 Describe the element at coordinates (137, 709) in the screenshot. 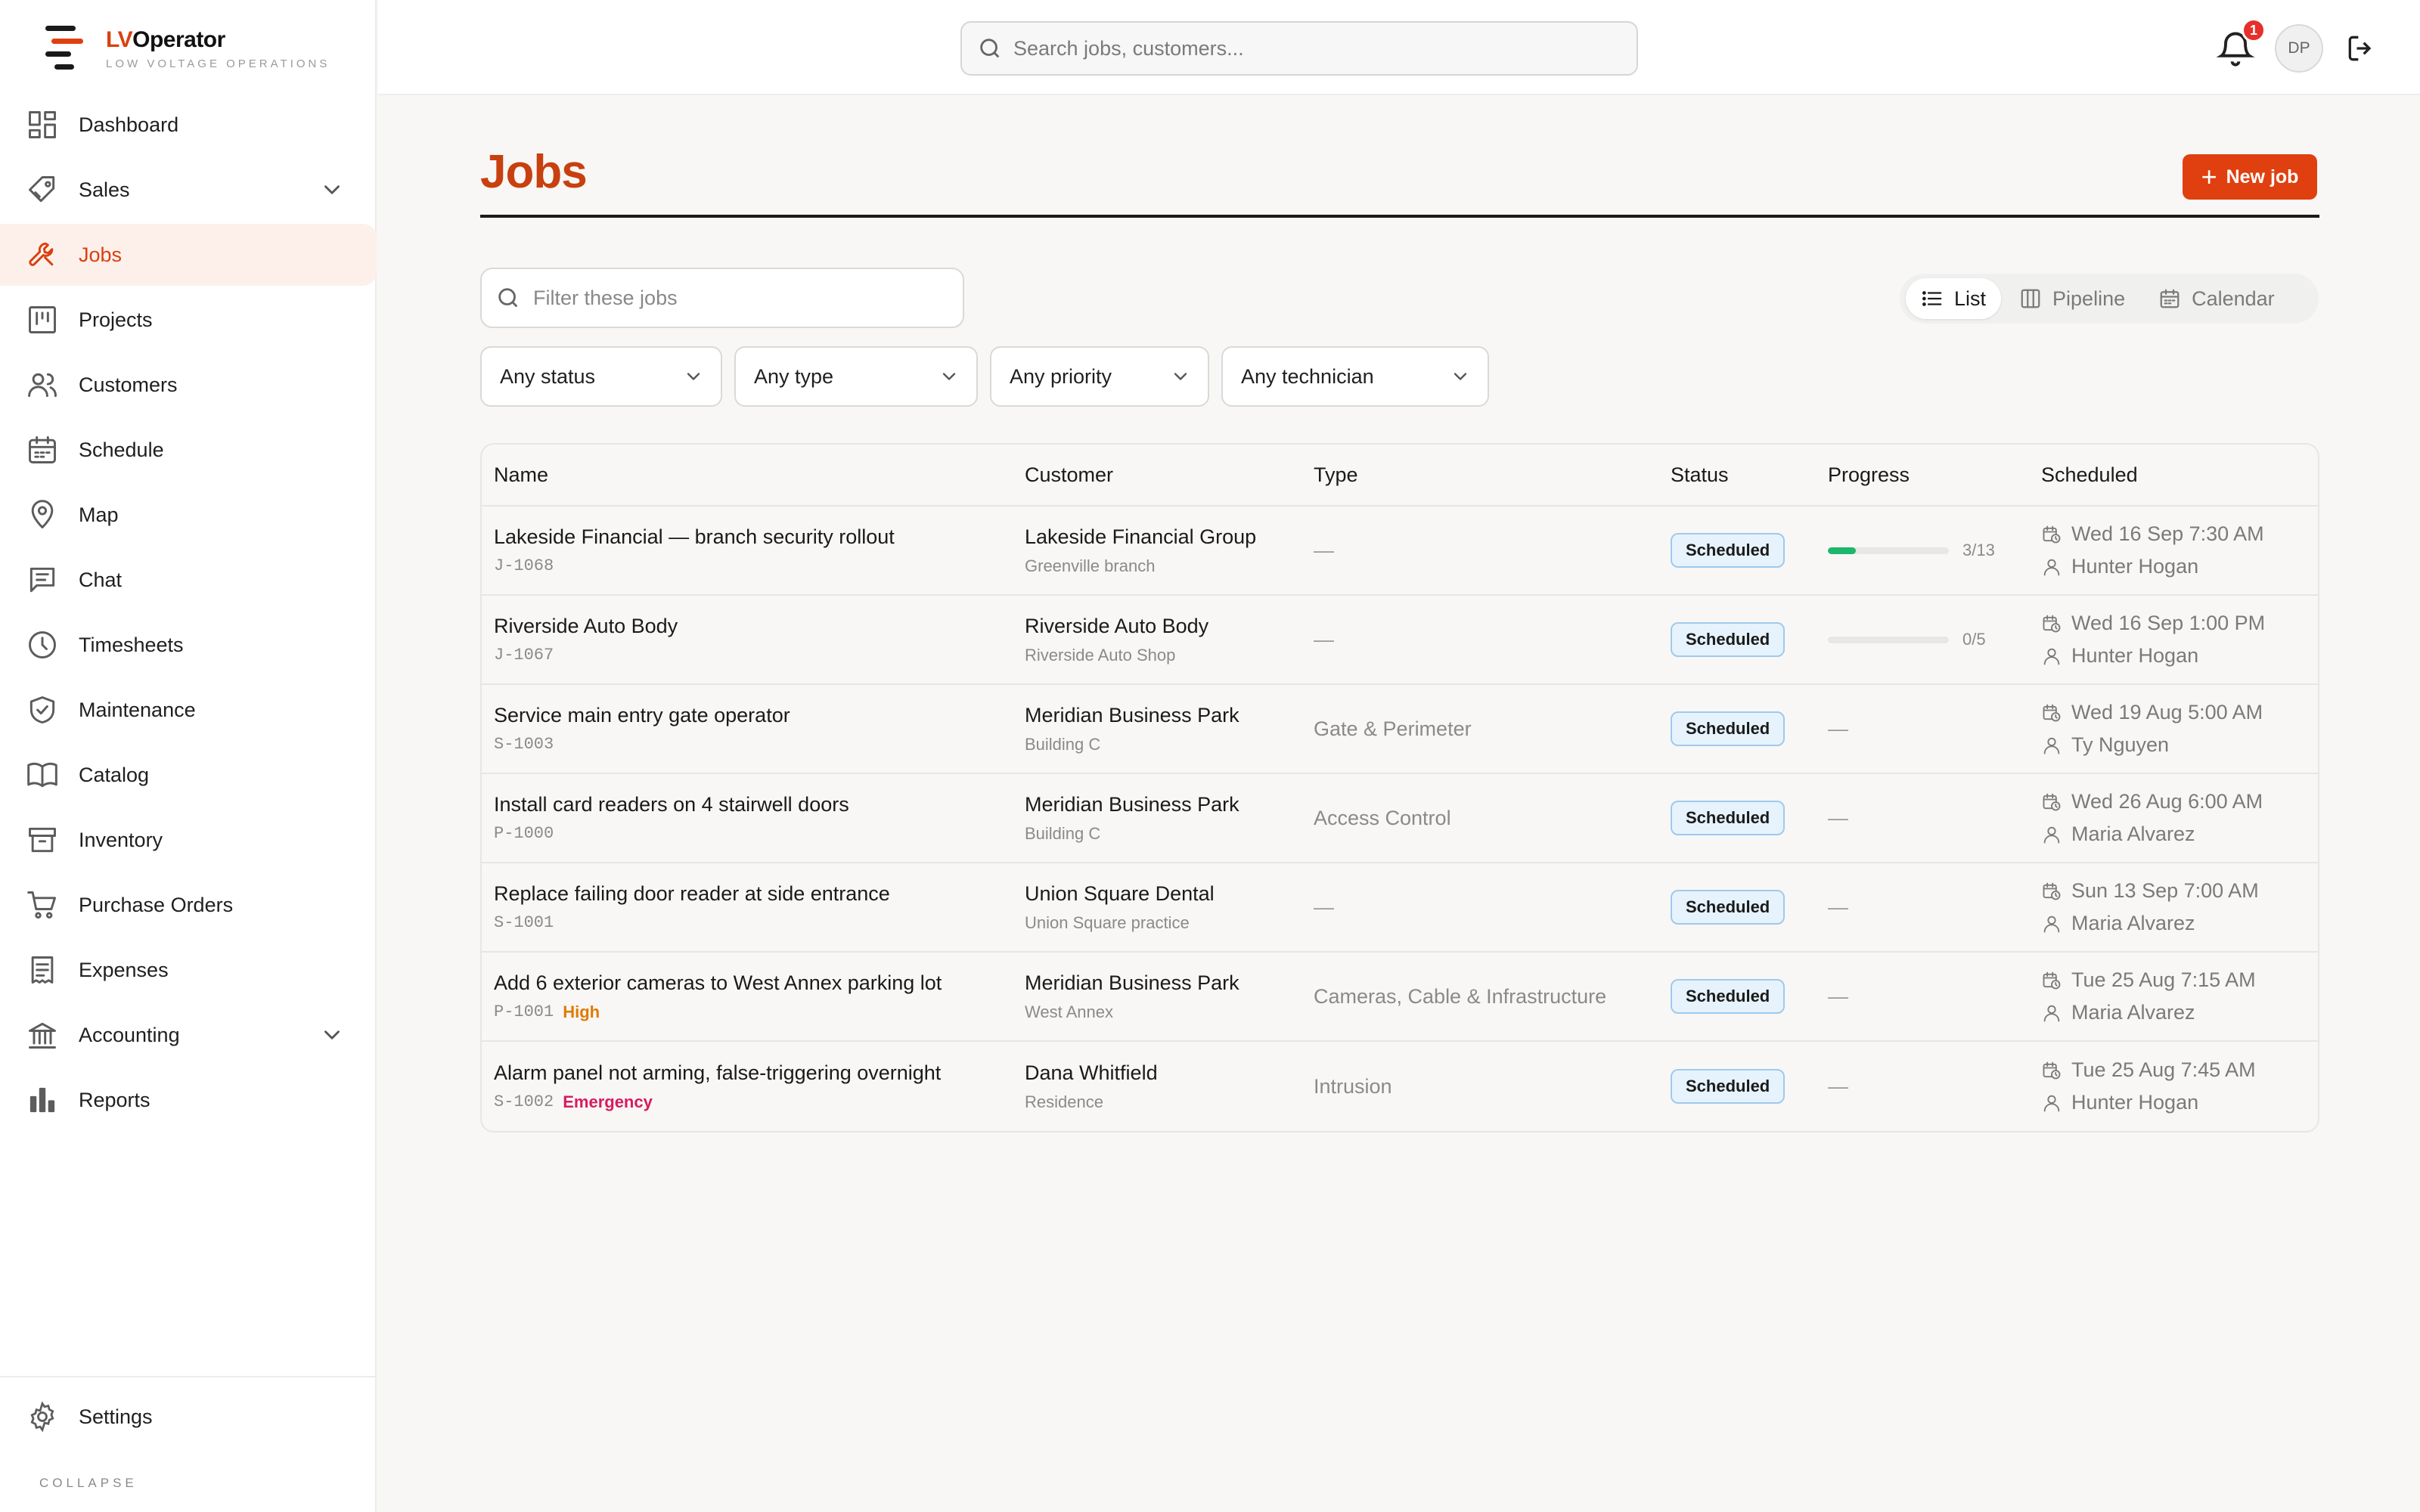

I see `sidebar-item-label: Maintenance` at that location.